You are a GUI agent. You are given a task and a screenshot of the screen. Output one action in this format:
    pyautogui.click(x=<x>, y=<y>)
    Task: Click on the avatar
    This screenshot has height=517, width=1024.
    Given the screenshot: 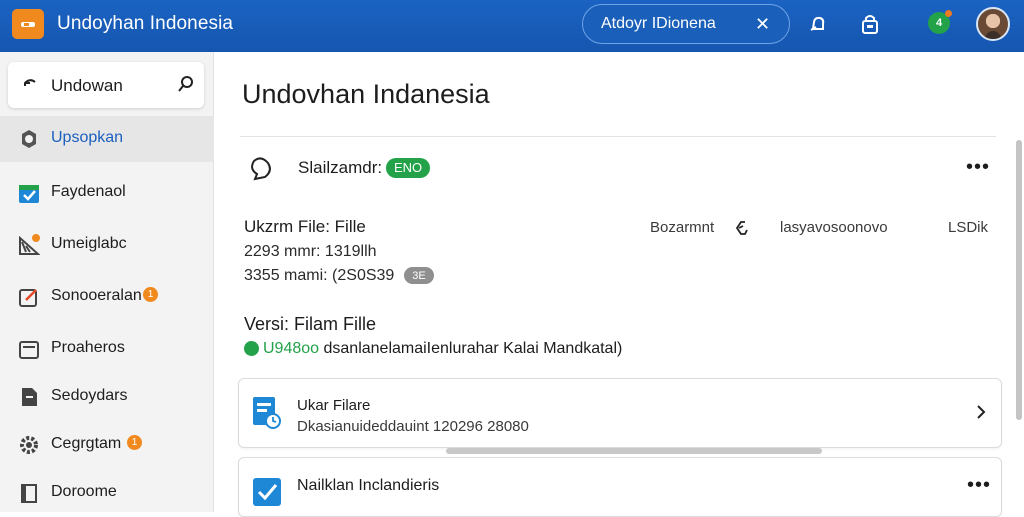 What is the action you would take?
    pyautogui.click(x=993, y=24)
    